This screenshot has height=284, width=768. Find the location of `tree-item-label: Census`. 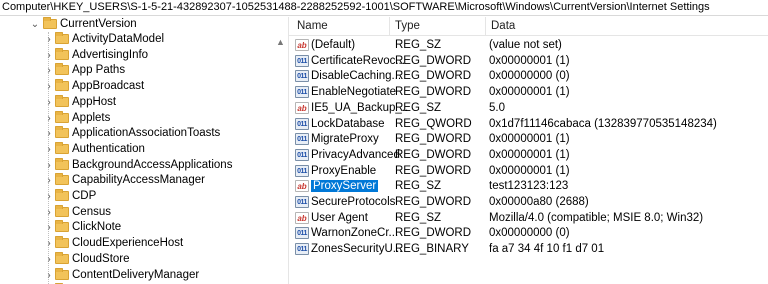

tree-item-label: Census is located at coordinates (91, 211).